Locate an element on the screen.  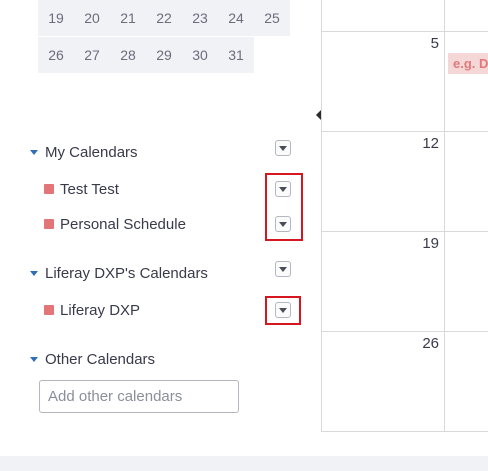
other-calendars-header: Other Calendars is located at coordinates (92, 359).